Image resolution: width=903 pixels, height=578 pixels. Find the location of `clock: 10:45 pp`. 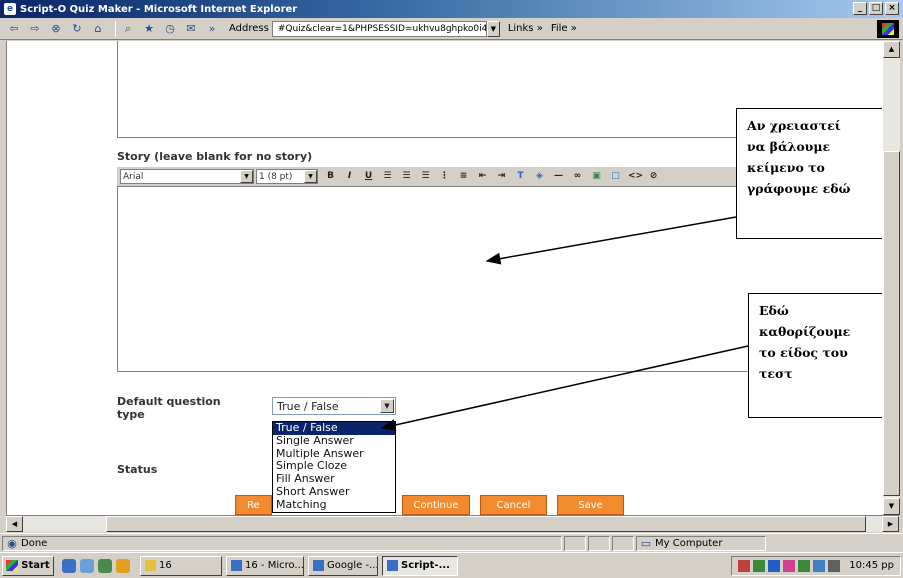

clock: 10:45 pp is located at coordinates (871, 565).